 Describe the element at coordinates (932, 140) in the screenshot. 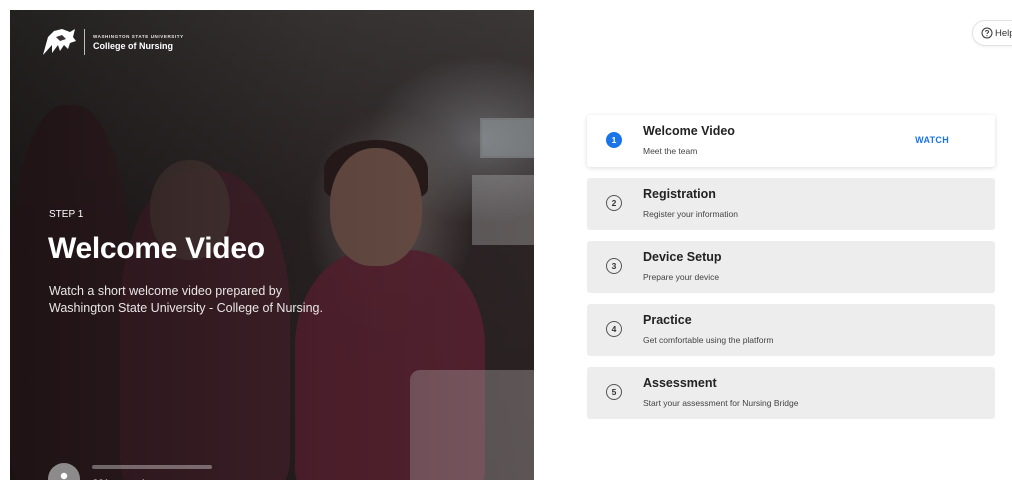

I see `watch-button: WATCH` at that location.